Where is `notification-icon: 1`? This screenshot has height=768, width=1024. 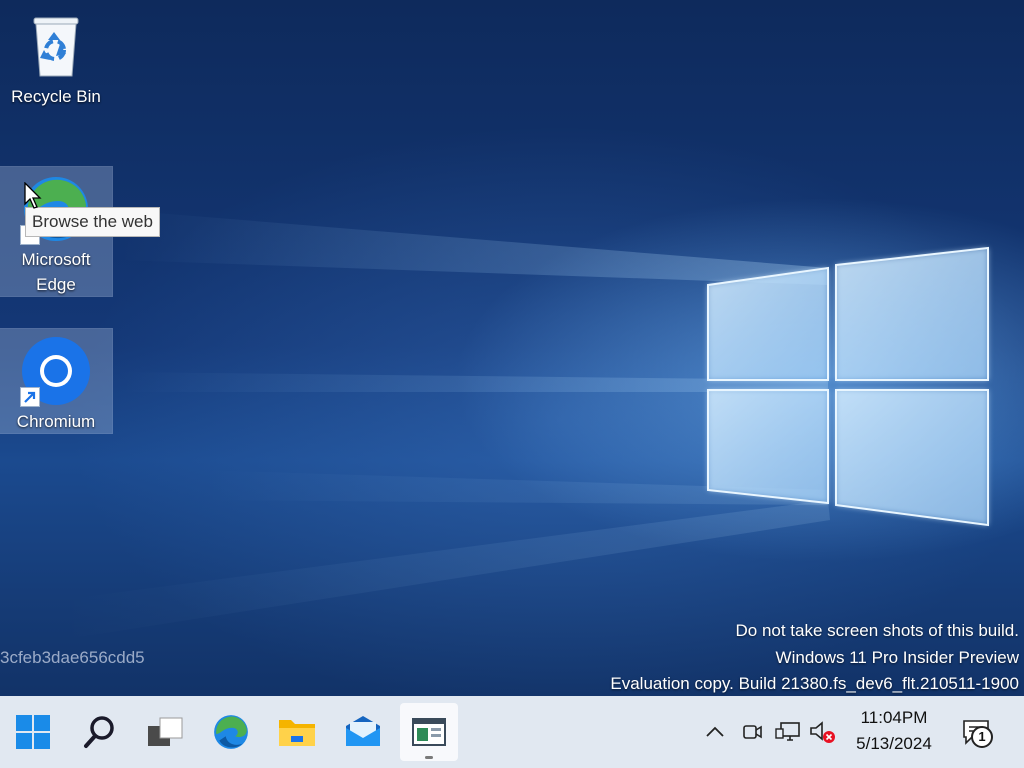 notification-icon: 1 is located at coordinates (977, 733).